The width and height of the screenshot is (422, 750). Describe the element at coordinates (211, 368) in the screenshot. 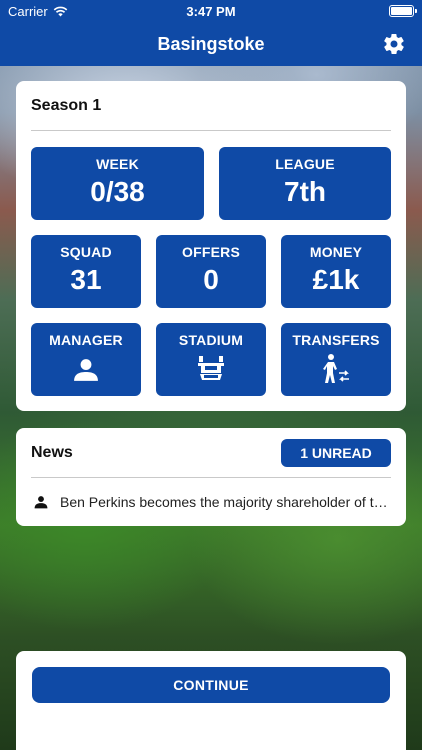

I see `stadium-icon` at that location.